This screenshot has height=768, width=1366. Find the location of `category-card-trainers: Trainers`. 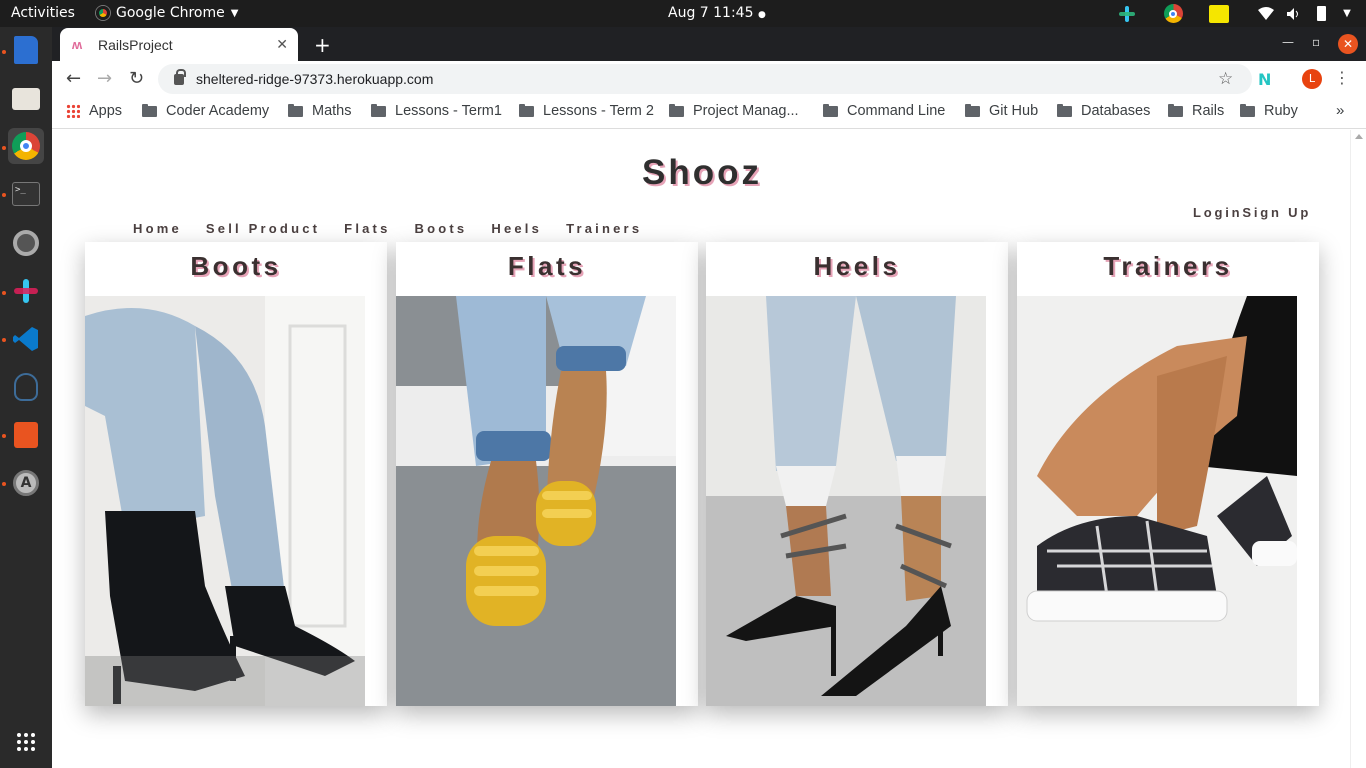

category-card-trainers: Trainers is located at coordinates (1168, 474).